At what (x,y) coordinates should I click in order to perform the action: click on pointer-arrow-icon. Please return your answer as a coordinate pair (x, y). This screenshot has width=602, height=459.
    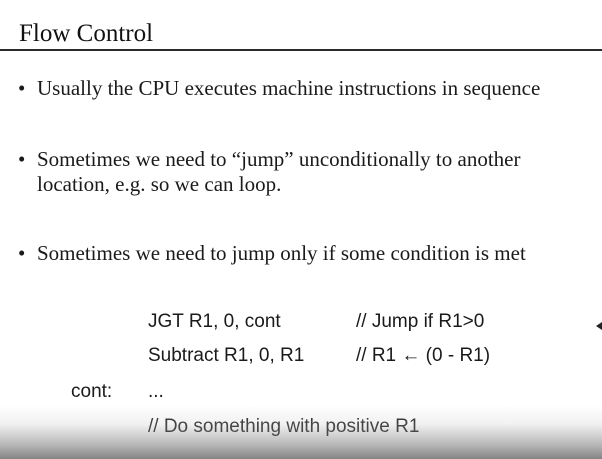
    Looking at the image, I should click on (599, 326).